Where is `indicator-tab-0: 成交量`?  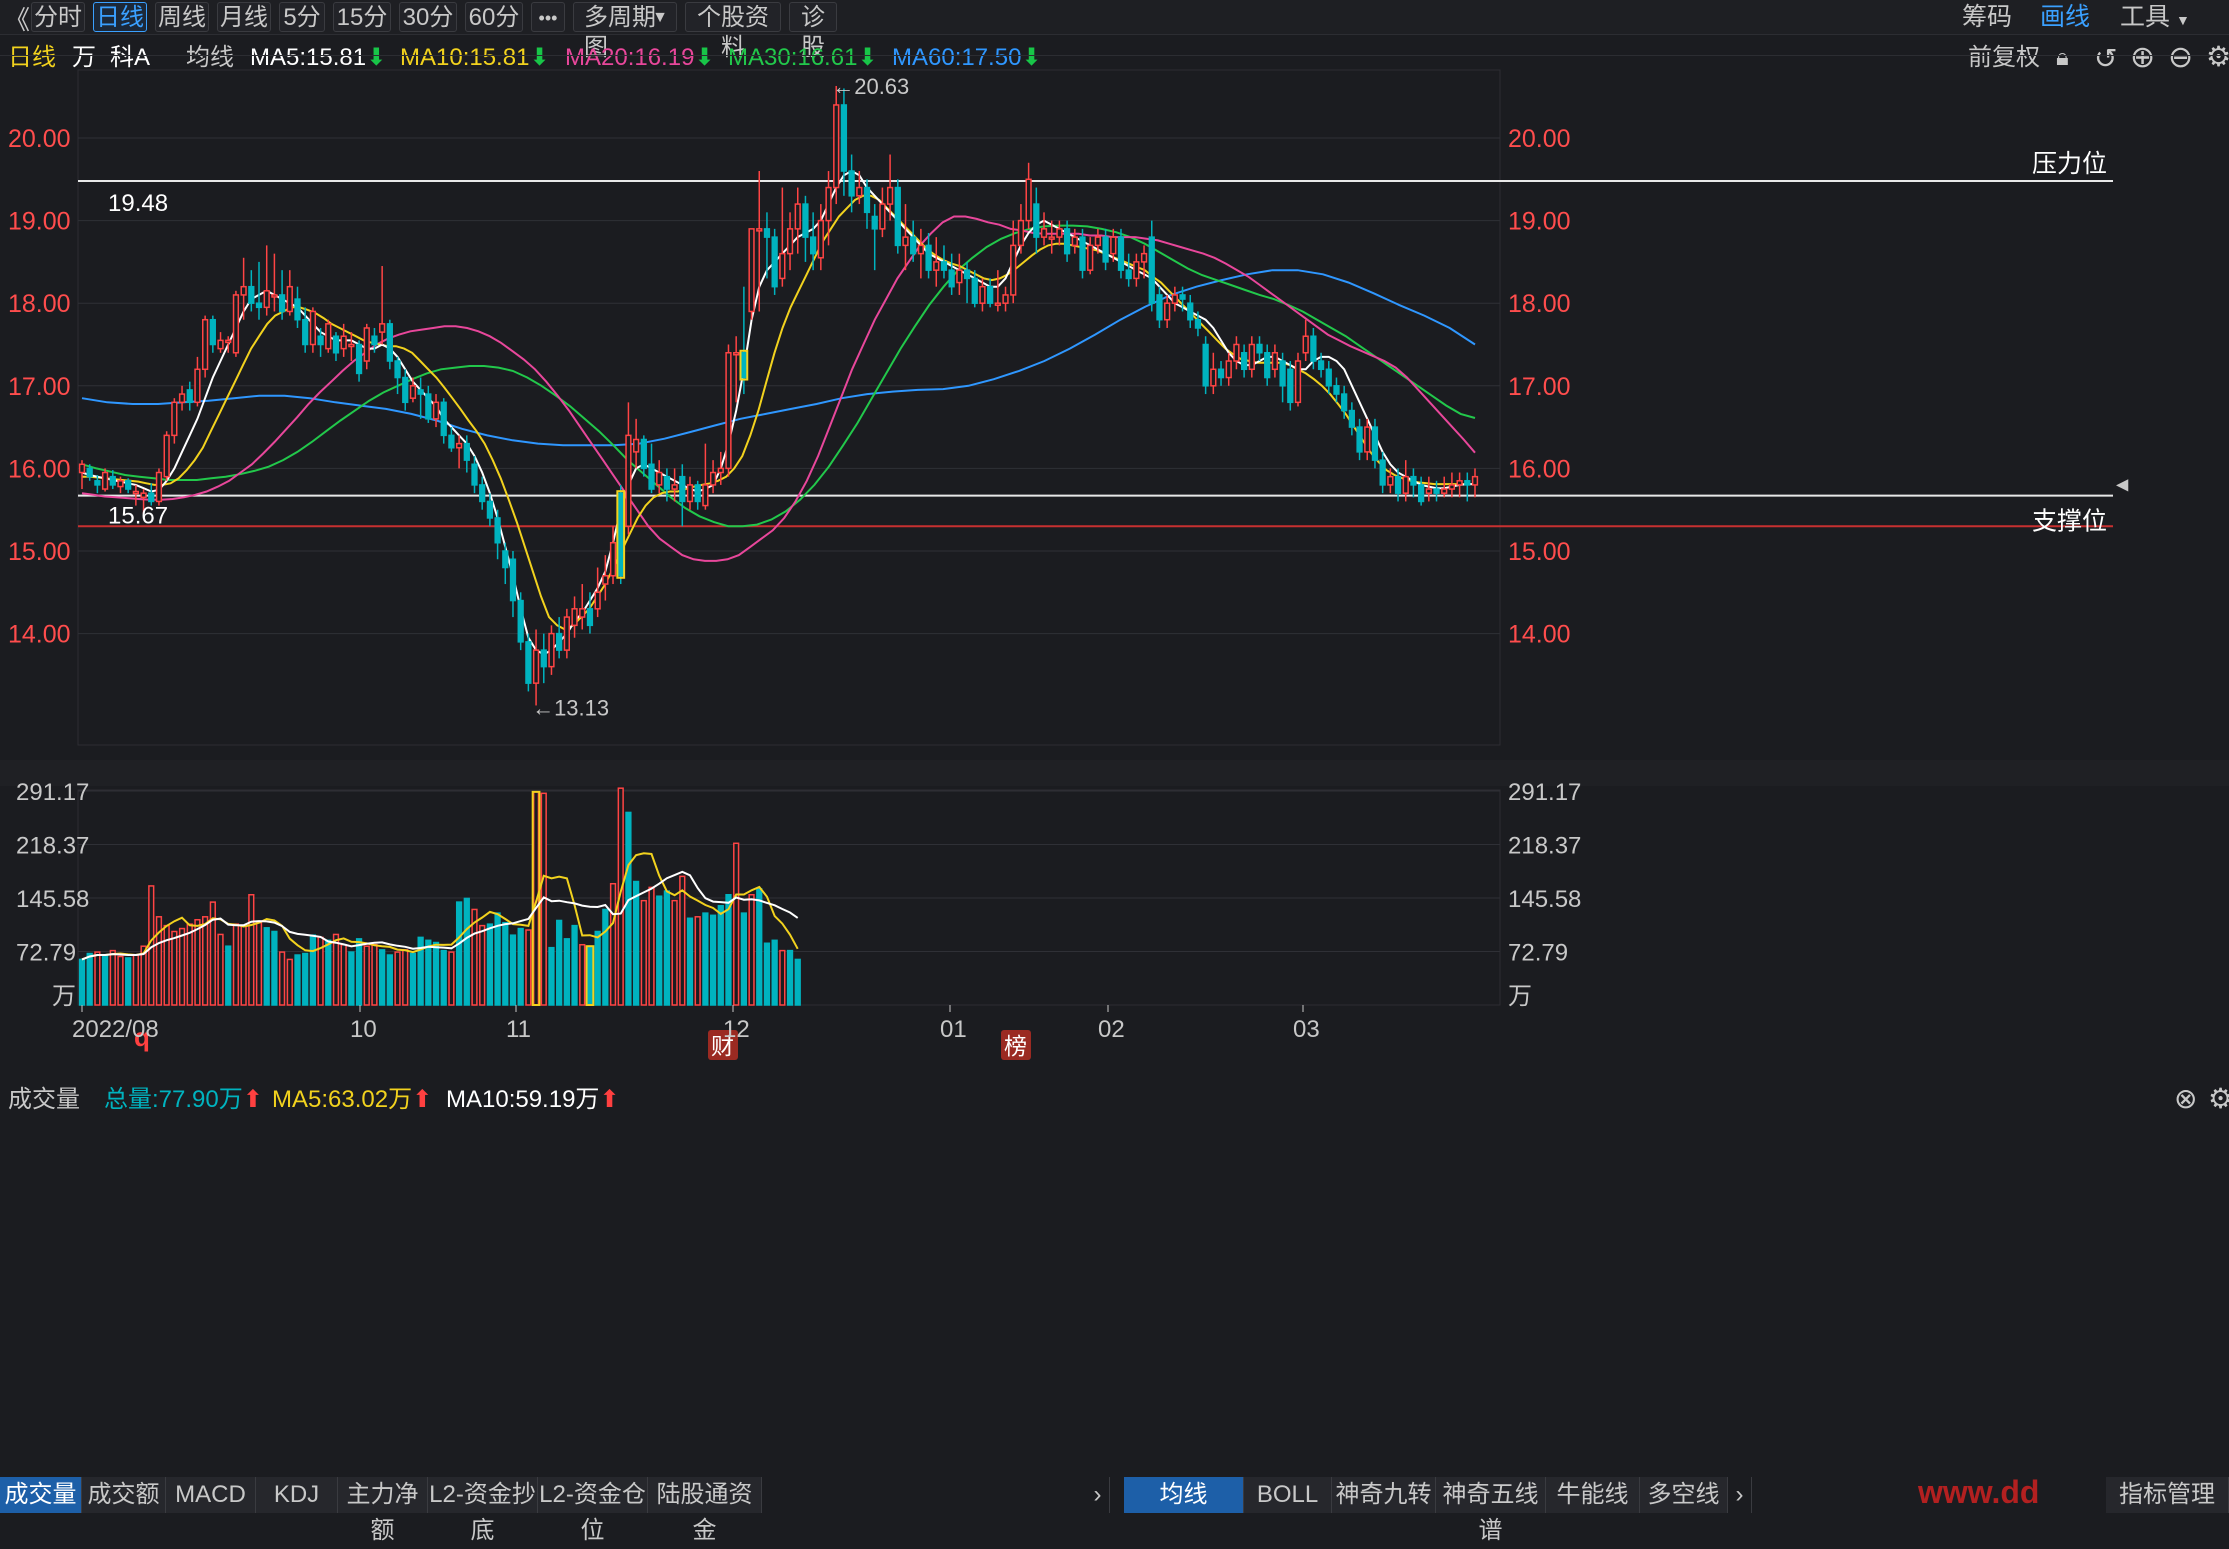
indicator-tab-0: 成交量 is located at coordinates (41, 1495).